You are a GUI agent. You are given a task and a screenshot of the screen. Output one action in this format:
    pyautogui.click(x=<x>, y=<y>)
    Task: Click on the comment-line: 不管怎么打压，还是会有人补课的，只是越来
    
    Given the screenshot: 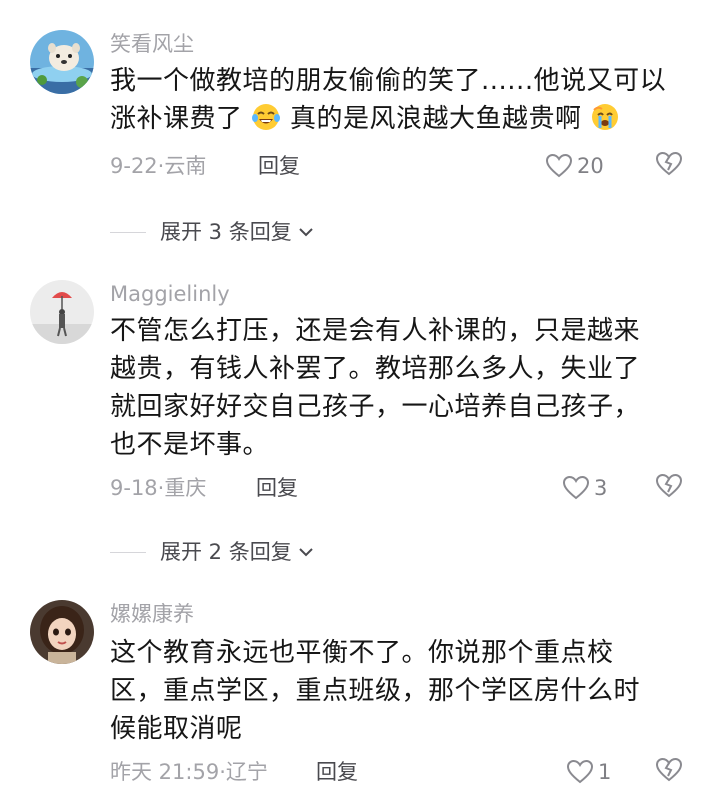 What is the action you would take?
    pyautogui.click(x=375, y=331)
    